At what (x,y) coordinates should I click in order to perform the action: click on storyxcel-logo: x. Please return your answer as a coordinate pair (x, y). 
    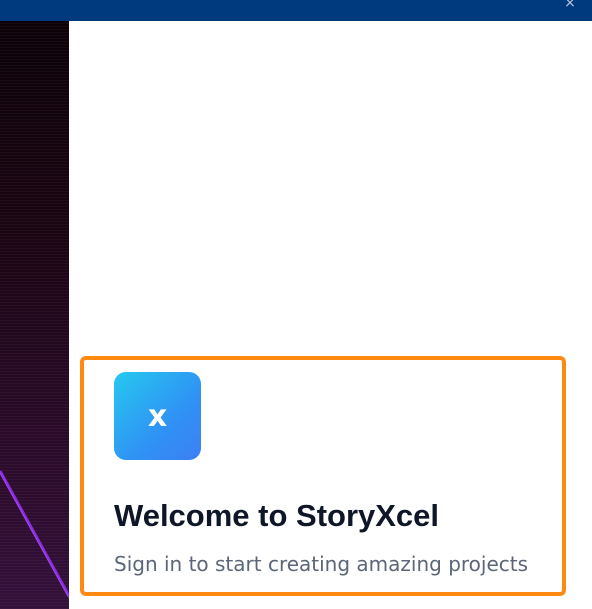
    Looking at the image, I should click on (157, 416).